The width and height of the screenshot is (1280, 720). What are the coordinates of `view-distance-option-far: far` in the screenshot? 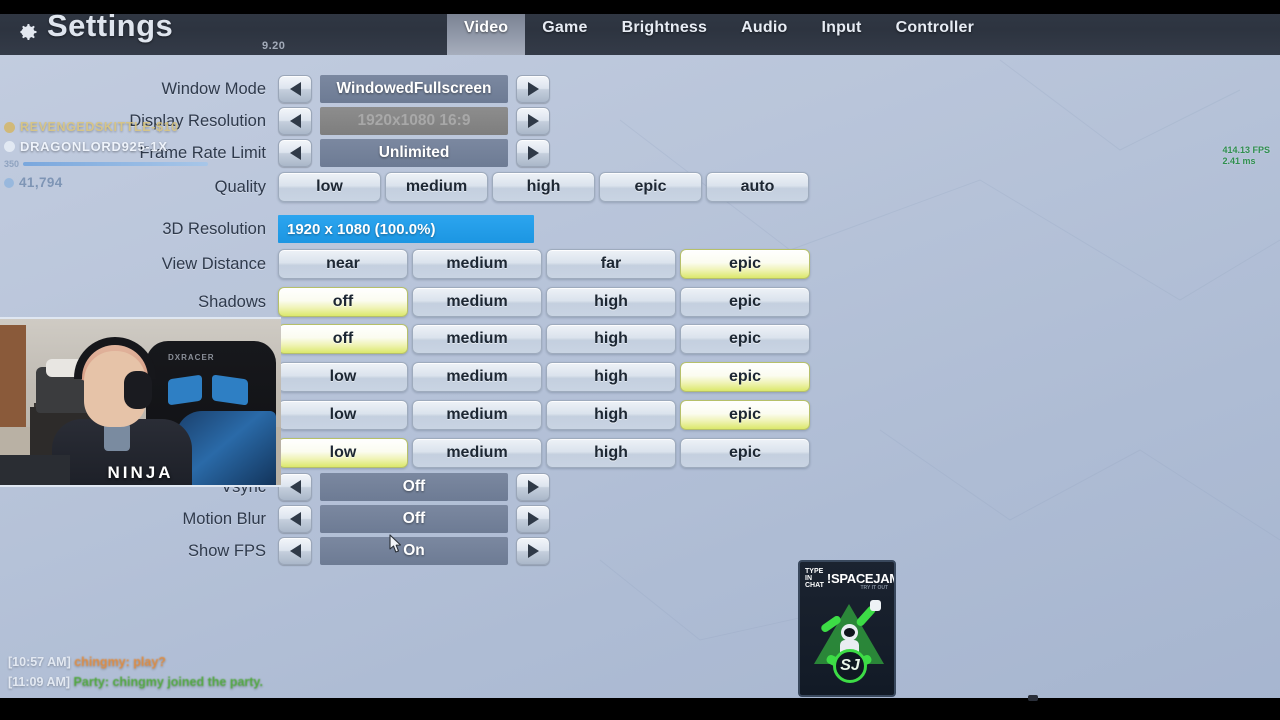 It's located at (611, 264).